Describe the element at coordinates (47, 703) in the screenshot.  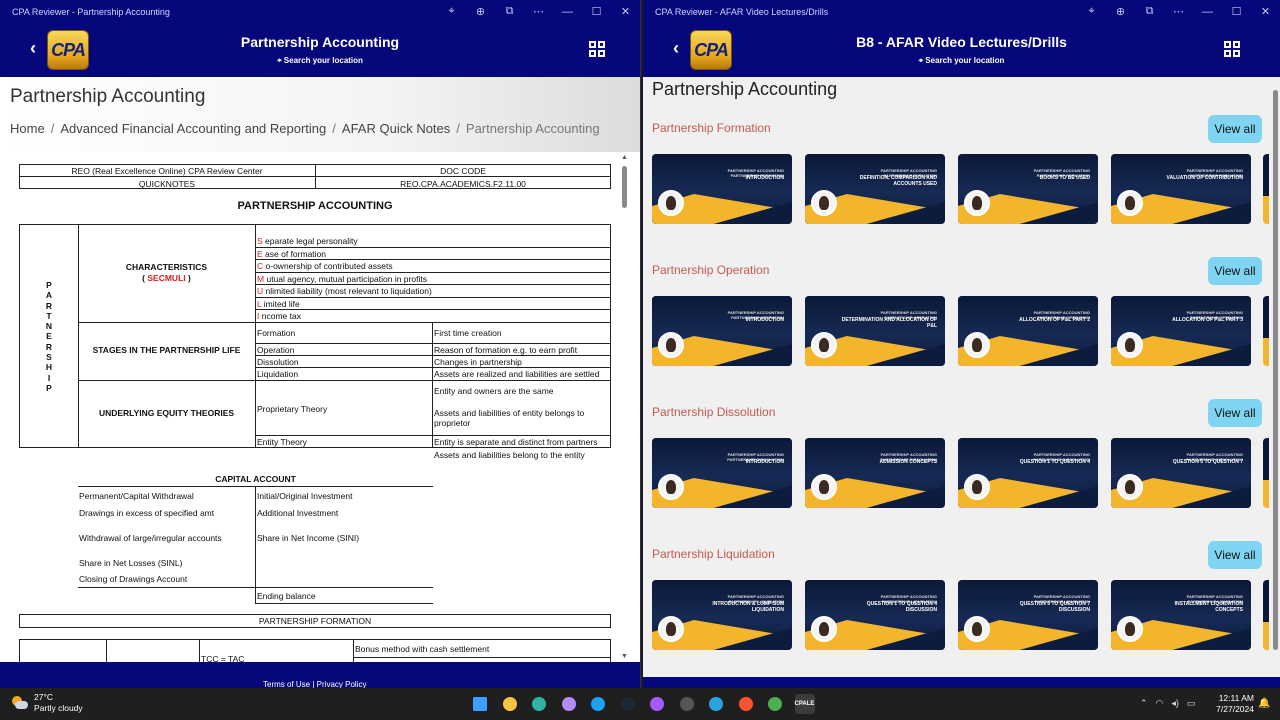
I see `weather-widget: 27°C Partly cloudy` at that location.